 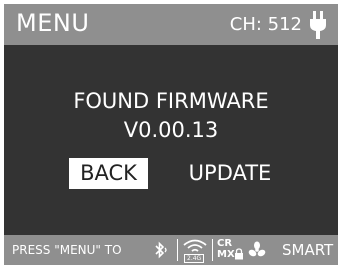 I want to click on lock-icon, so click(x=239, y=254).